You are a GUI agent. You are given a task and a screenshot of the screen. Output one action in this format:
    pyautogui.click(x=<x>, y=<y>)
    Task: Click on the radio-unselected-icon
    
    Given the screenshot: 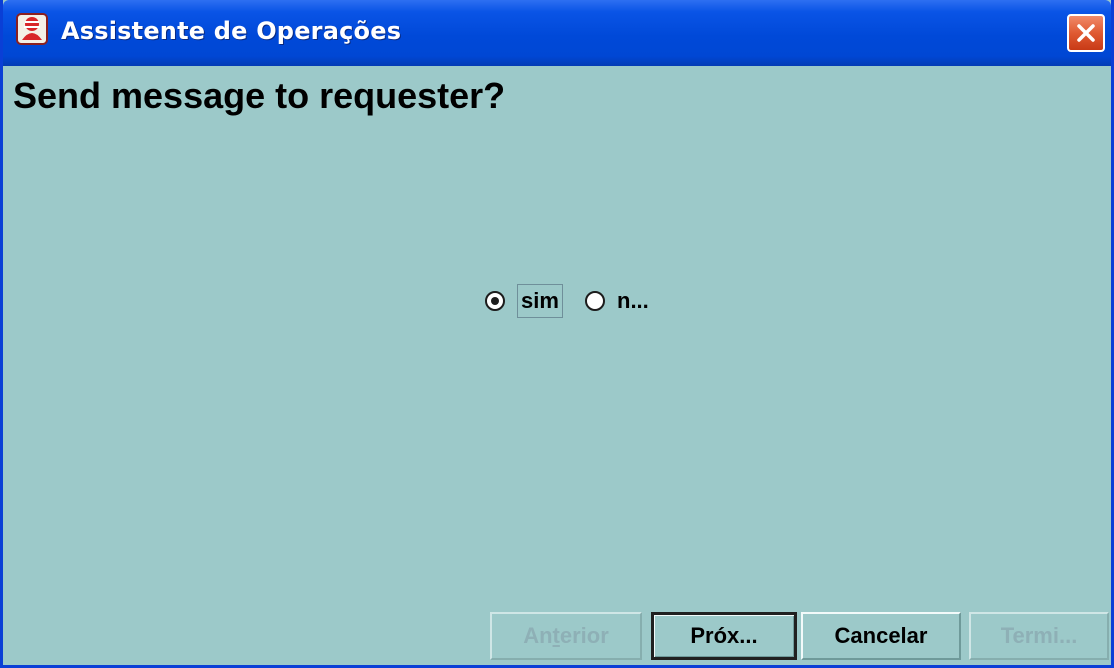 What is the action you would take?
    pyautogui.click(x=595, y=301)
    